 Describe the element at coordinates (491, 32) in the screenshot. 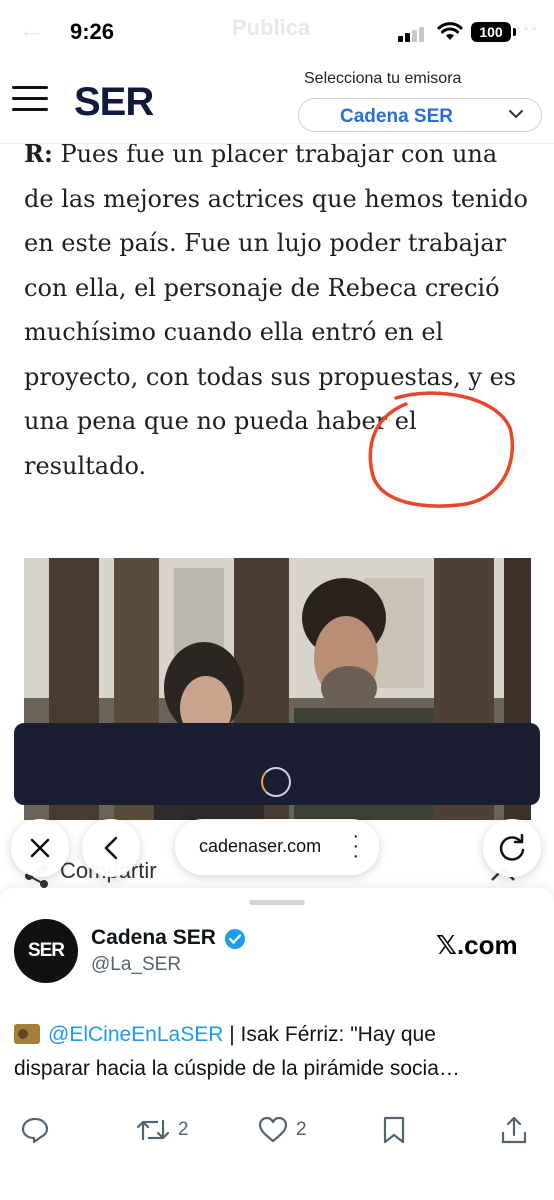

I see `battery-indicator: 100` at that location.